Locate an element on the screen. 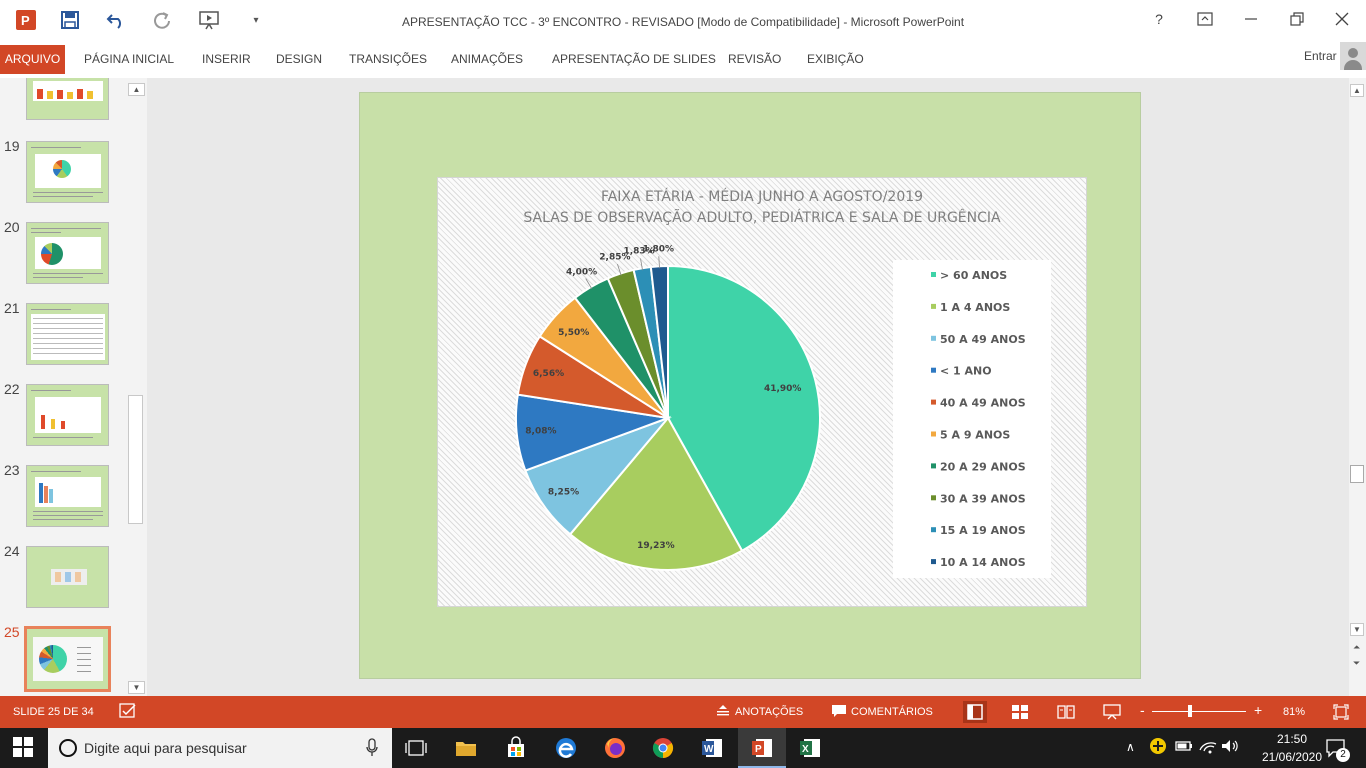 This screenshot has height=768, width=1366. tab-design: DESIGN is located at coordinates (299, 59).